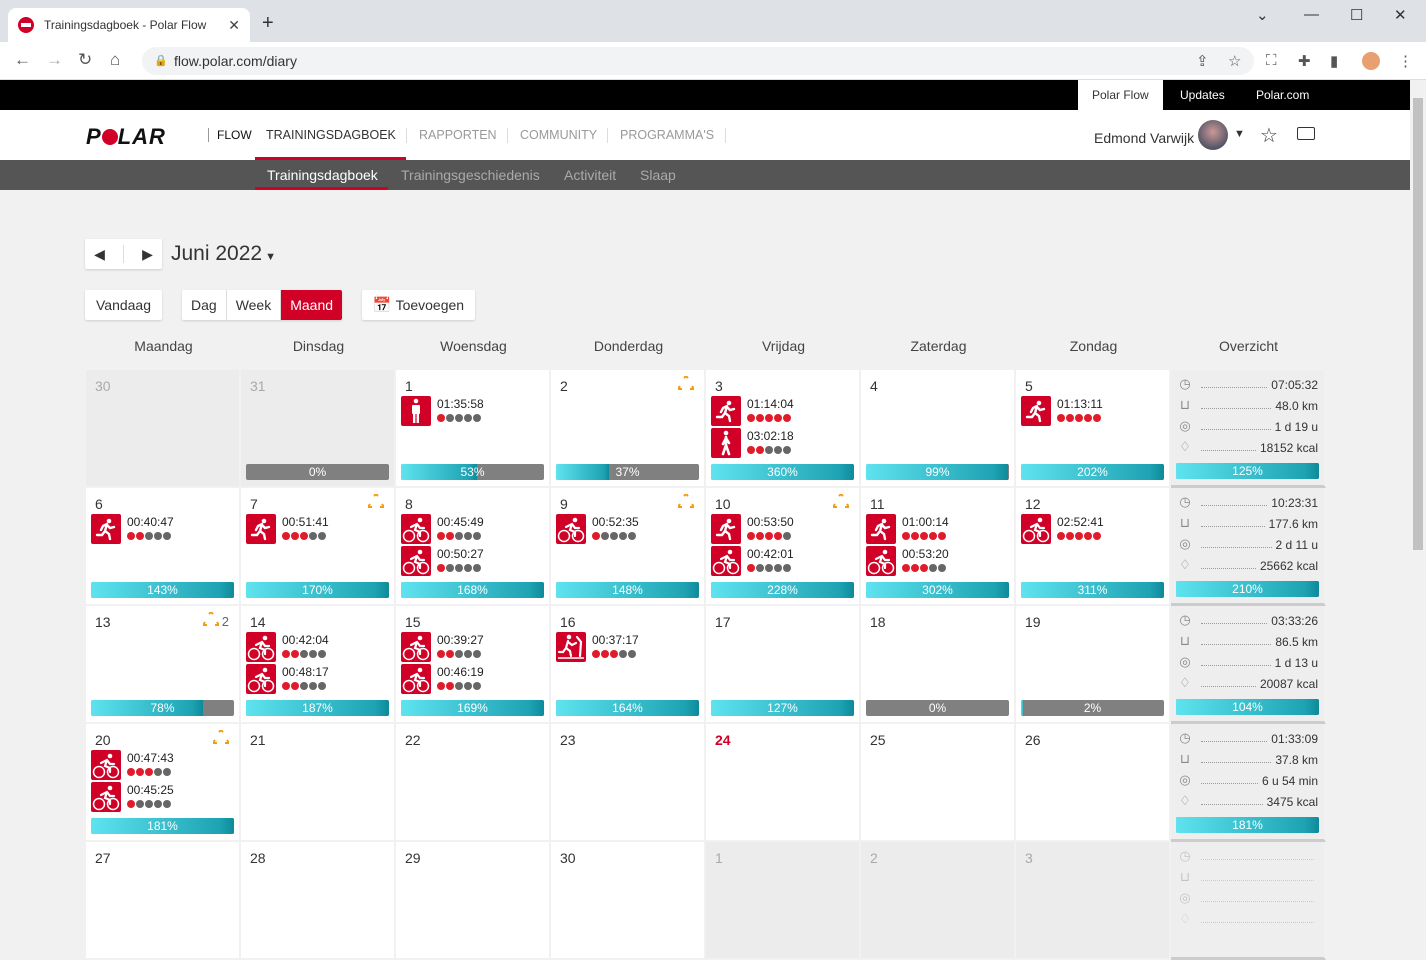 The height and width of the screenshot is (960, 1426). What do you see at coordinates (287, 680) in the screenshot?
I see `training-session: 00:48:17` at bounding box center [287, 680].